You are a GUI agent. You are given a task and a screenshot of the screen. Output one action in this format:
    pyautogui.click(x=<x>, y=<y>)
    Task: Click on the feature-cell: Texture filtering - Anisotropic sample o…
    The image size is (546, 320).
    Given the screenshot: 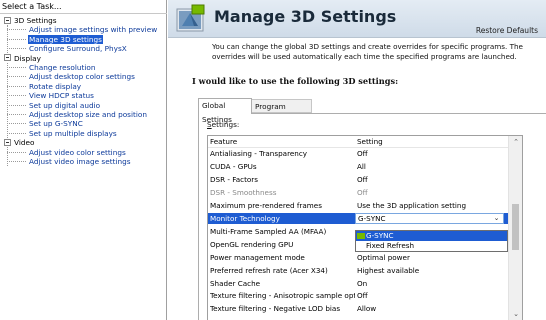 What is the action you would take?
    pyautogui.click(x=282, y=296)
    